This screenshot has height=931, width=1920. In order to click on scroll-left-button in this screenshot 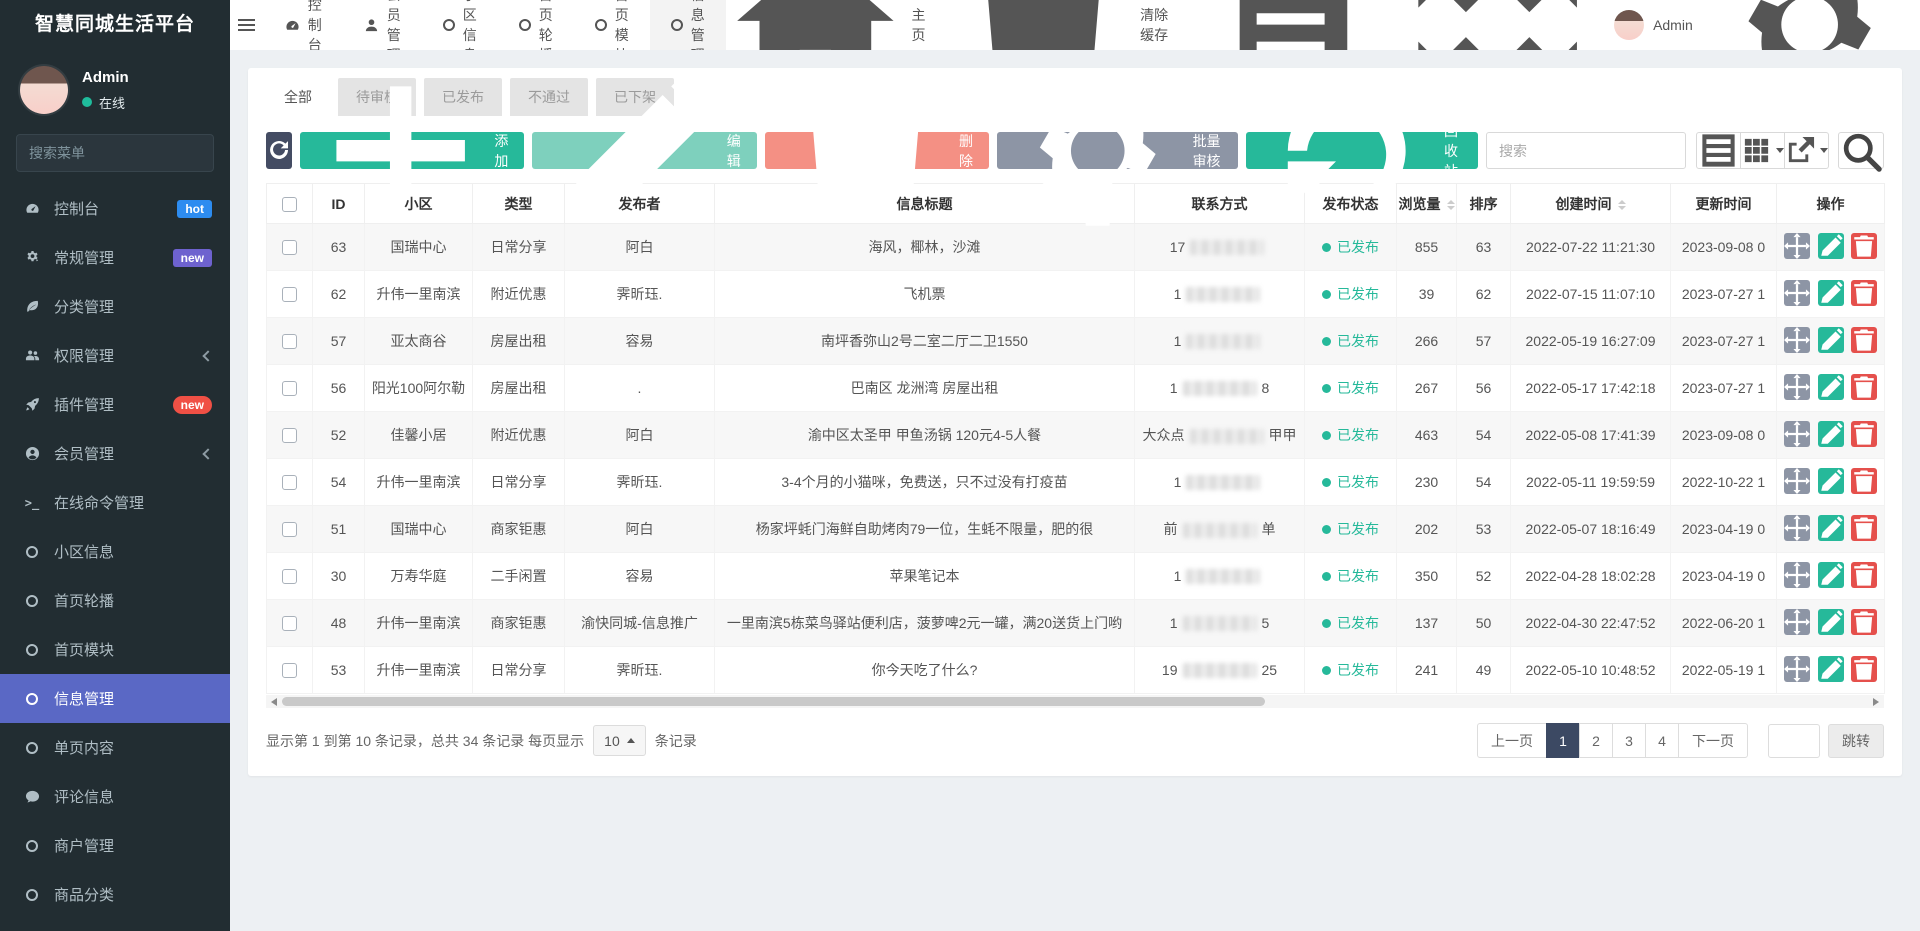, I will do `click(274, 701)`.